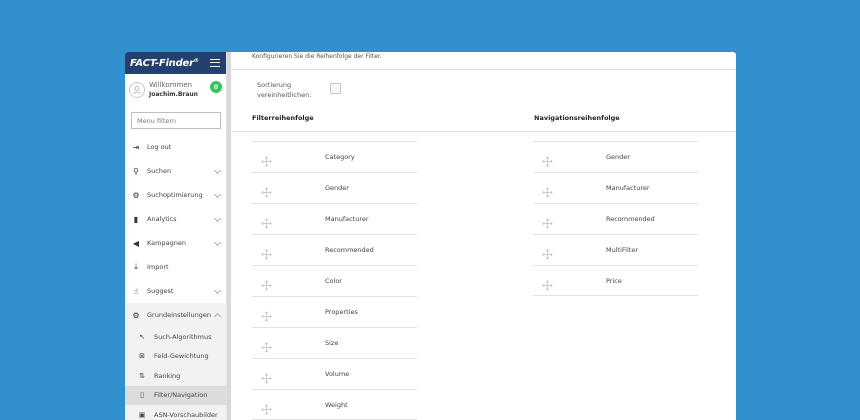 Image resolution: width=860 pixels, height=420 pixels. I want to click on list-item-label: Price, so click(614, 280).